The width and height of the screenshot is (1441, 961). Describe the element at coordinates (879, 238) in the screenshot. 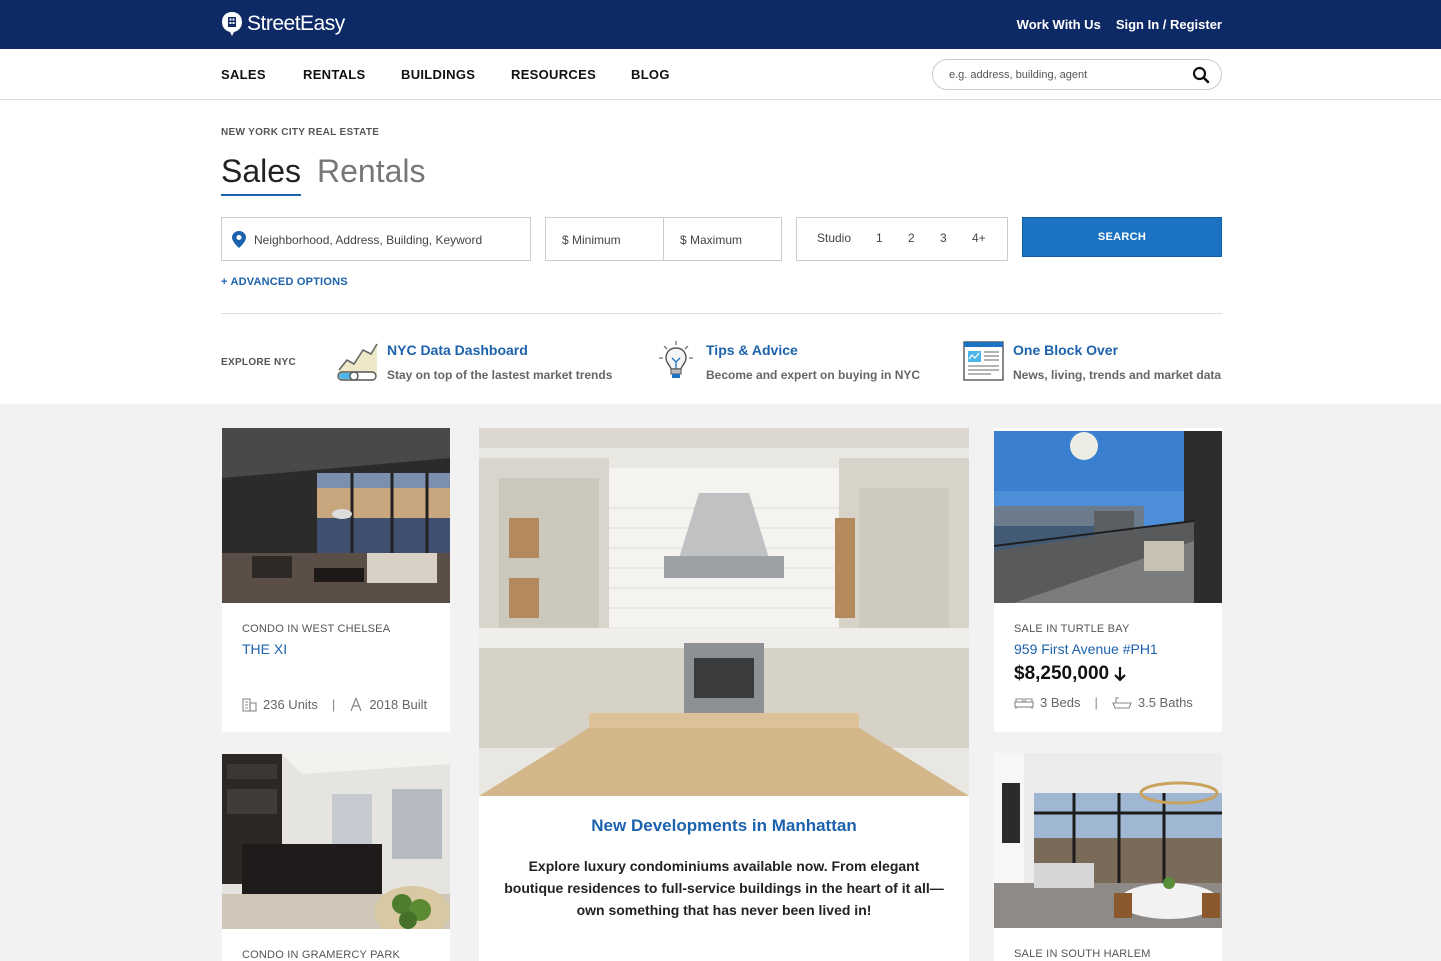

I see `bed-option-1: 1` at that location.